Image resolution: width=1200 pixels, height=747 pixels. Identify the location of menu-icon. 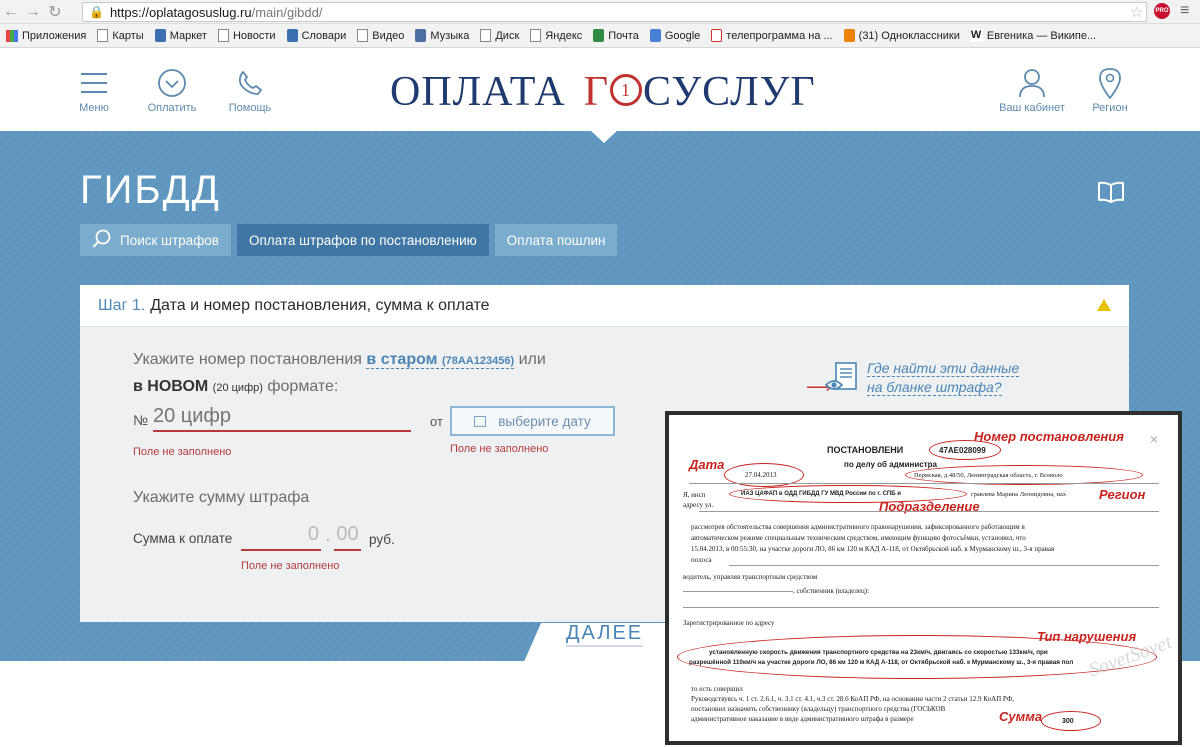
(94, 83).